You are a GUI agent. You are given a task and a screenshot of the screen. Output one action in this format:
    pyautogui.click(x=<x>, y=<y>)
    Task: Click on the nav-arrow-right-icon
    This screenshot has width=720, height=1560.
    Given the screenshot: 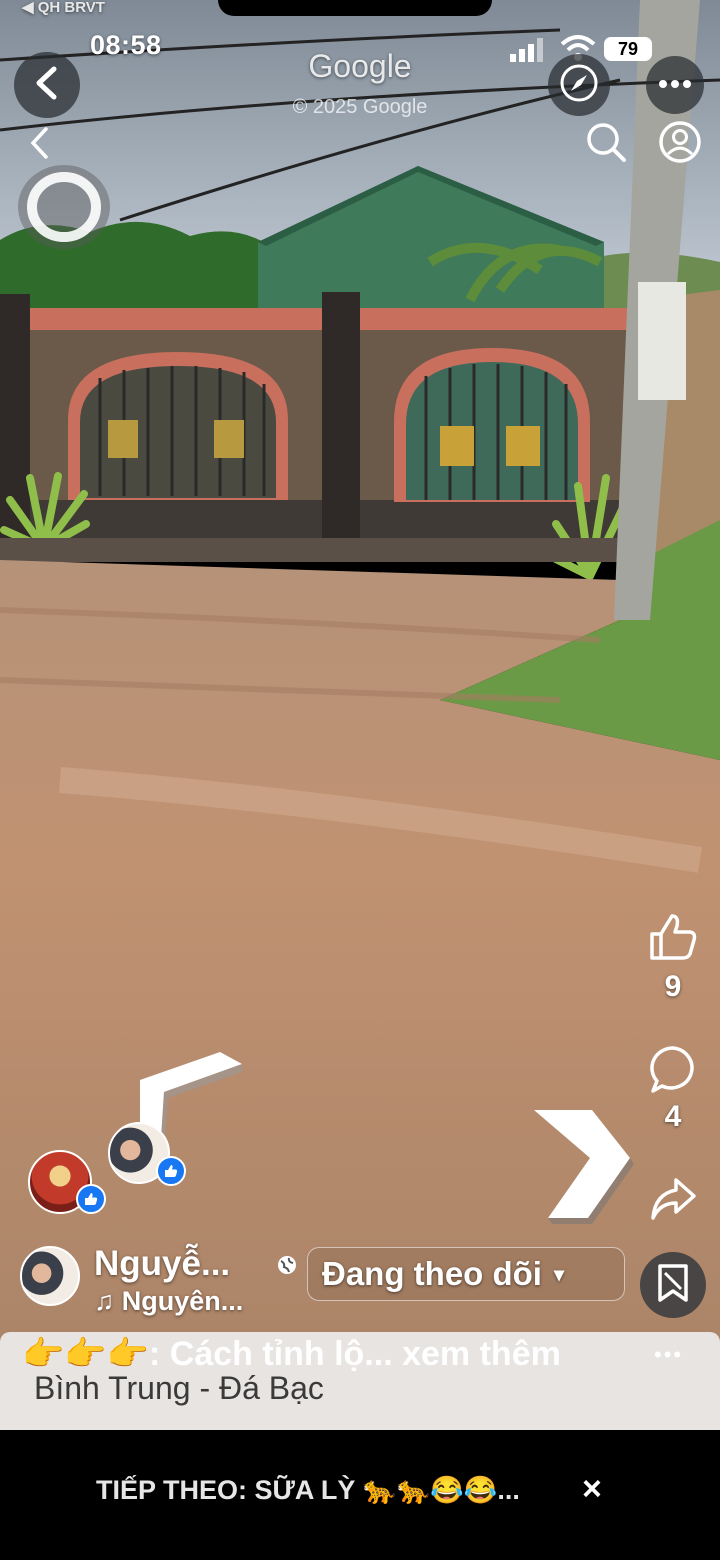 What is the action you would take?
    pyautogui.click(x=585, y=1168)
    